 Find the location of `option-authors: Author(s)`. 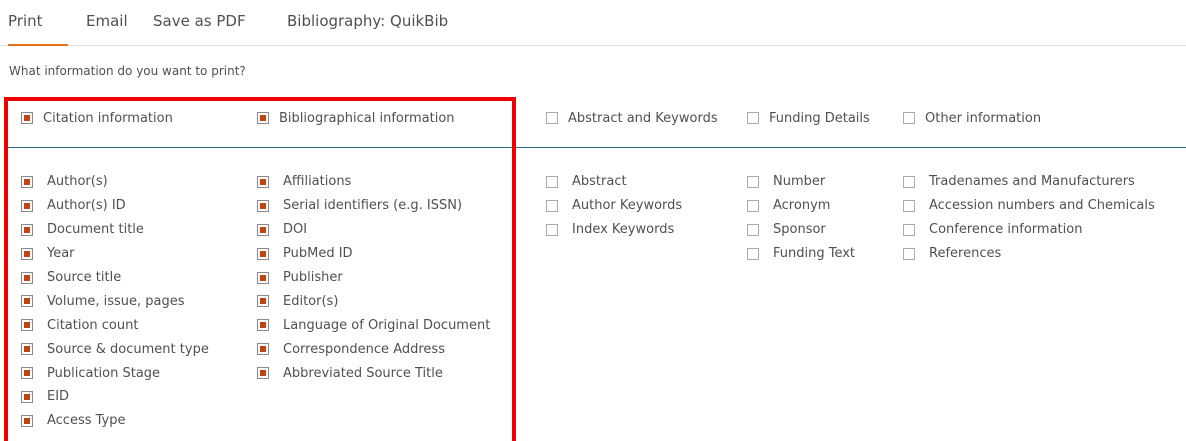

option-authors: Author(s) is located at coordinates (115, 182).